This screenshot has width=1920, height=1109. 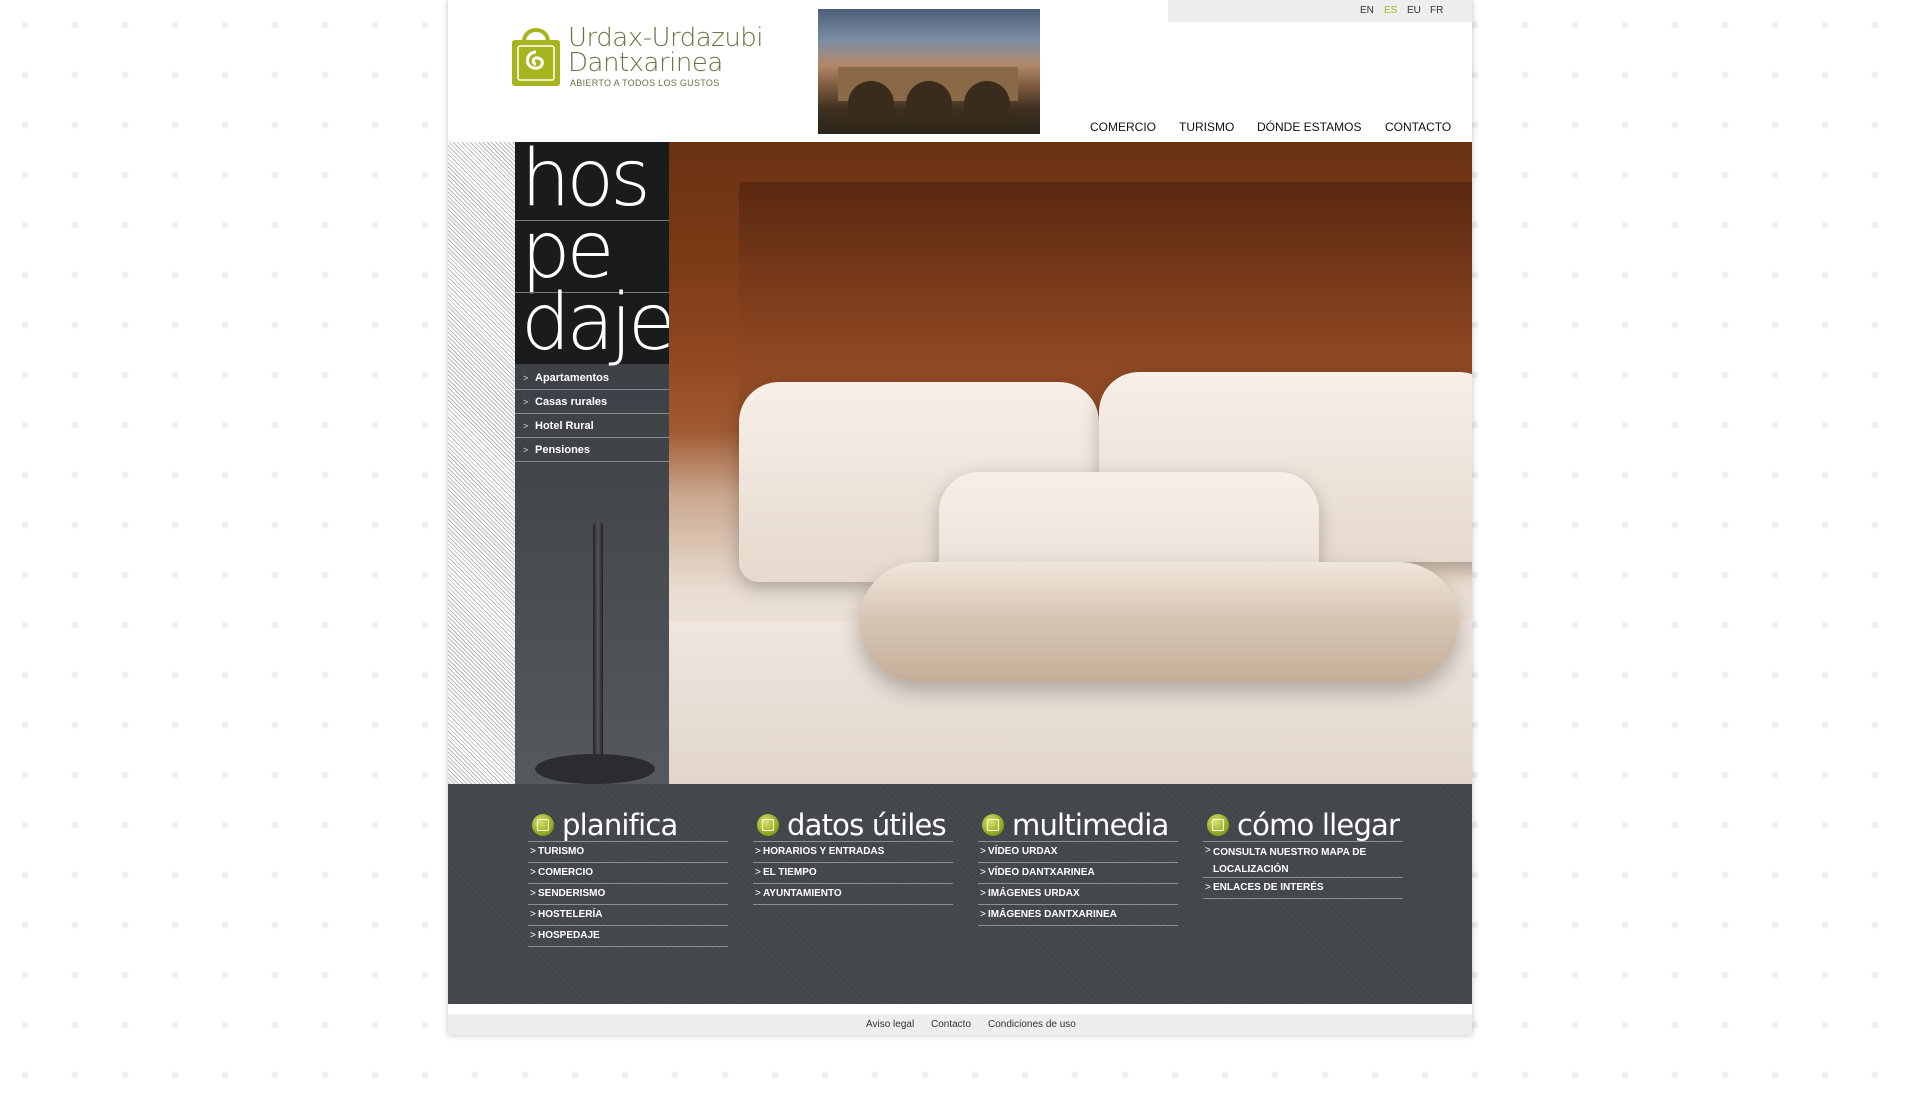 I want to click on col-heading: cómo llegar, so click(x=1303, y=823).